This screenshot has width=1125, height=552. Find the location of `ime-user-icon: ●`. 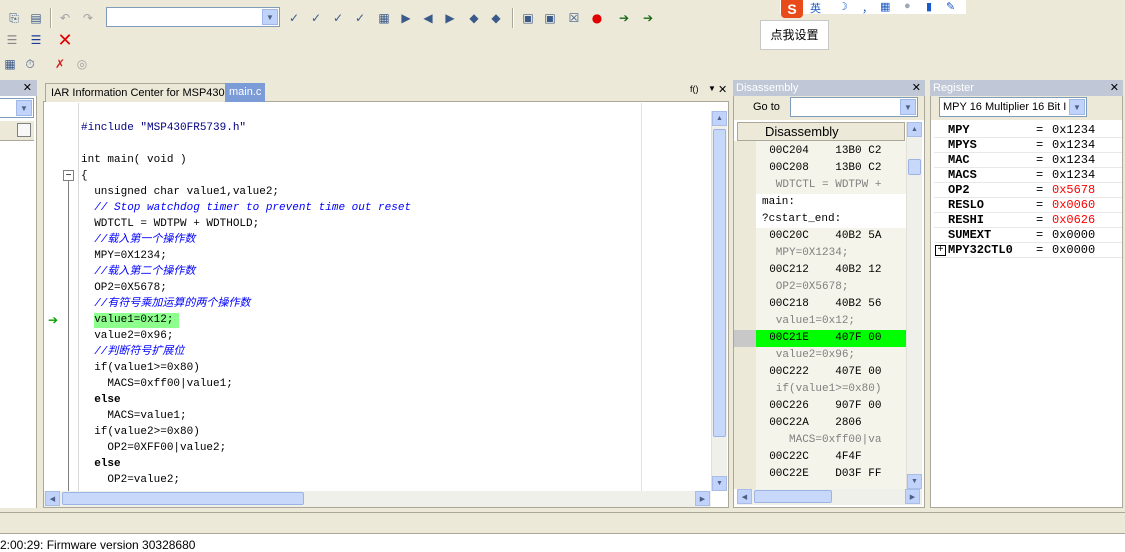

ime-user-icon: ● is located at coordinates (907, 6).